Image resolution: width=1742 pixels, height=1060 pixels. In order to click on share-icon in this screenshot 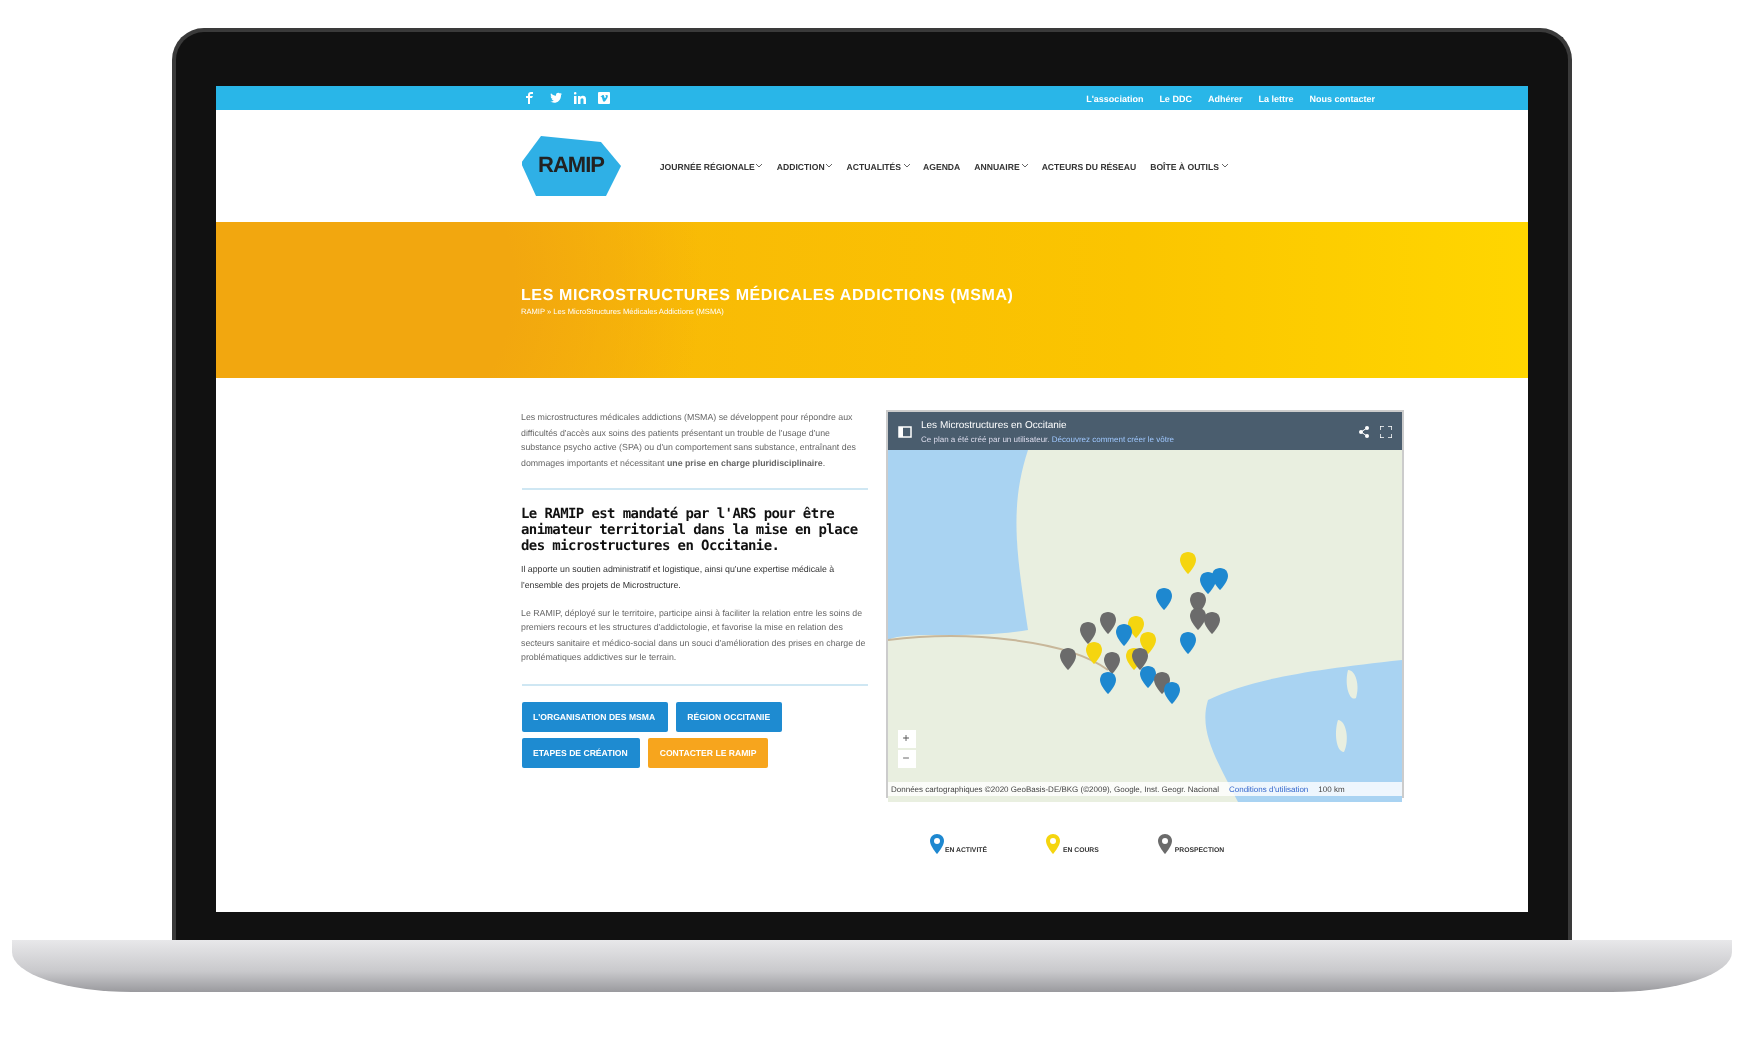, I will do `click(1363, 431)`.